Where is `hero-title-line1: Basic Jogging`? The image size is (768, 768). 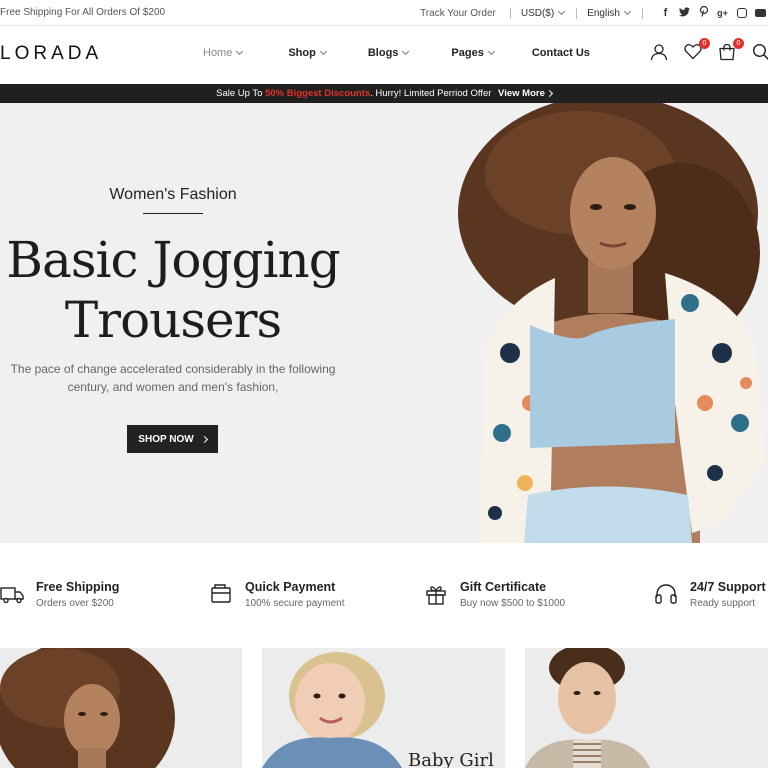
hero-title-line1: Basic Jogging is located at coordinates (173, 260).